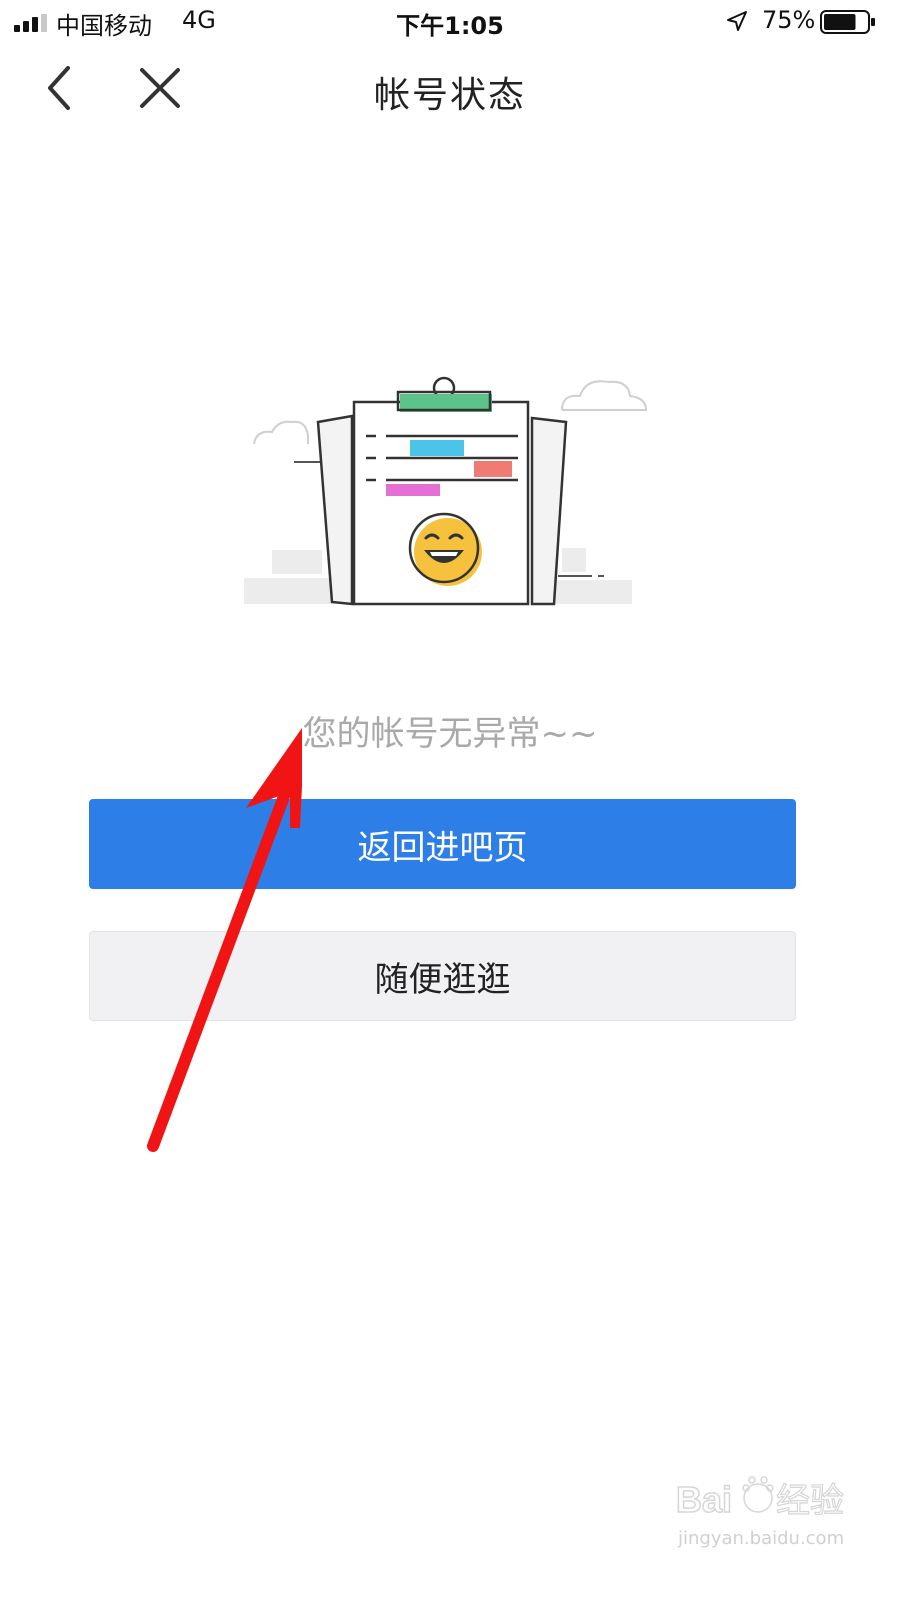  I want to click on baidu-jingyan-logo-icon: Bai 经验, so click(760, 1498).